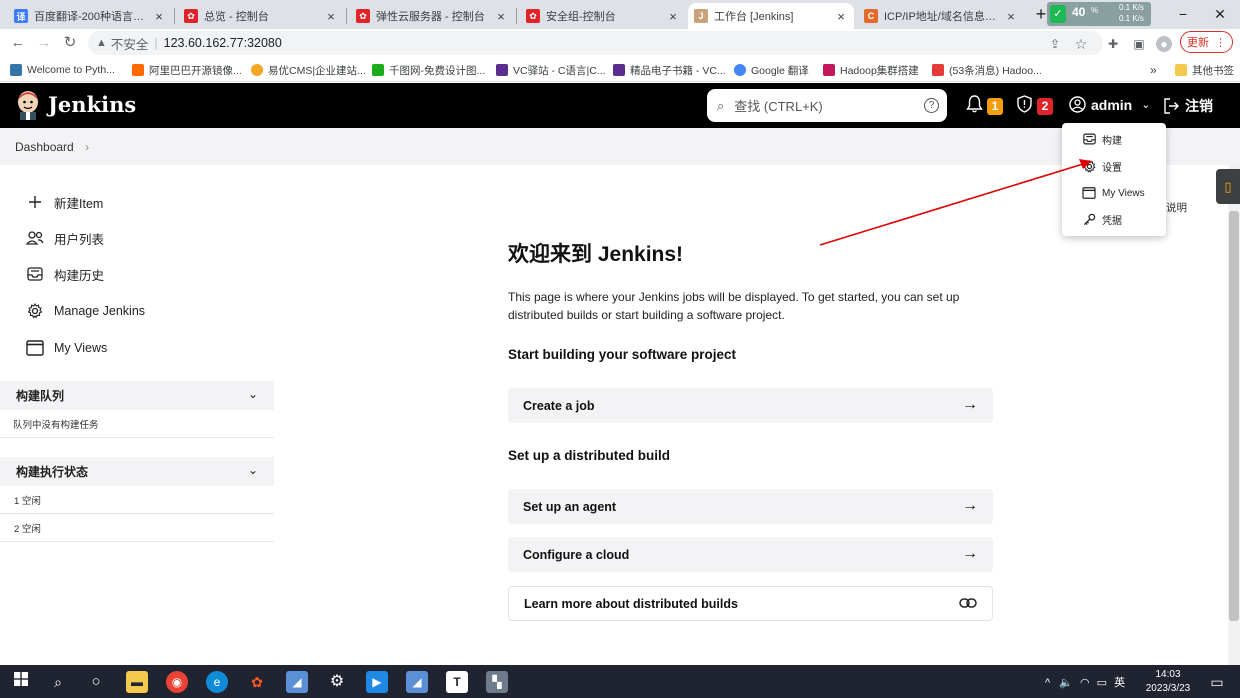 This screenshot has width=1240, height=698. I want to click on taskbar-clock: 14:03 2023/3/23, so click(1168, 682).